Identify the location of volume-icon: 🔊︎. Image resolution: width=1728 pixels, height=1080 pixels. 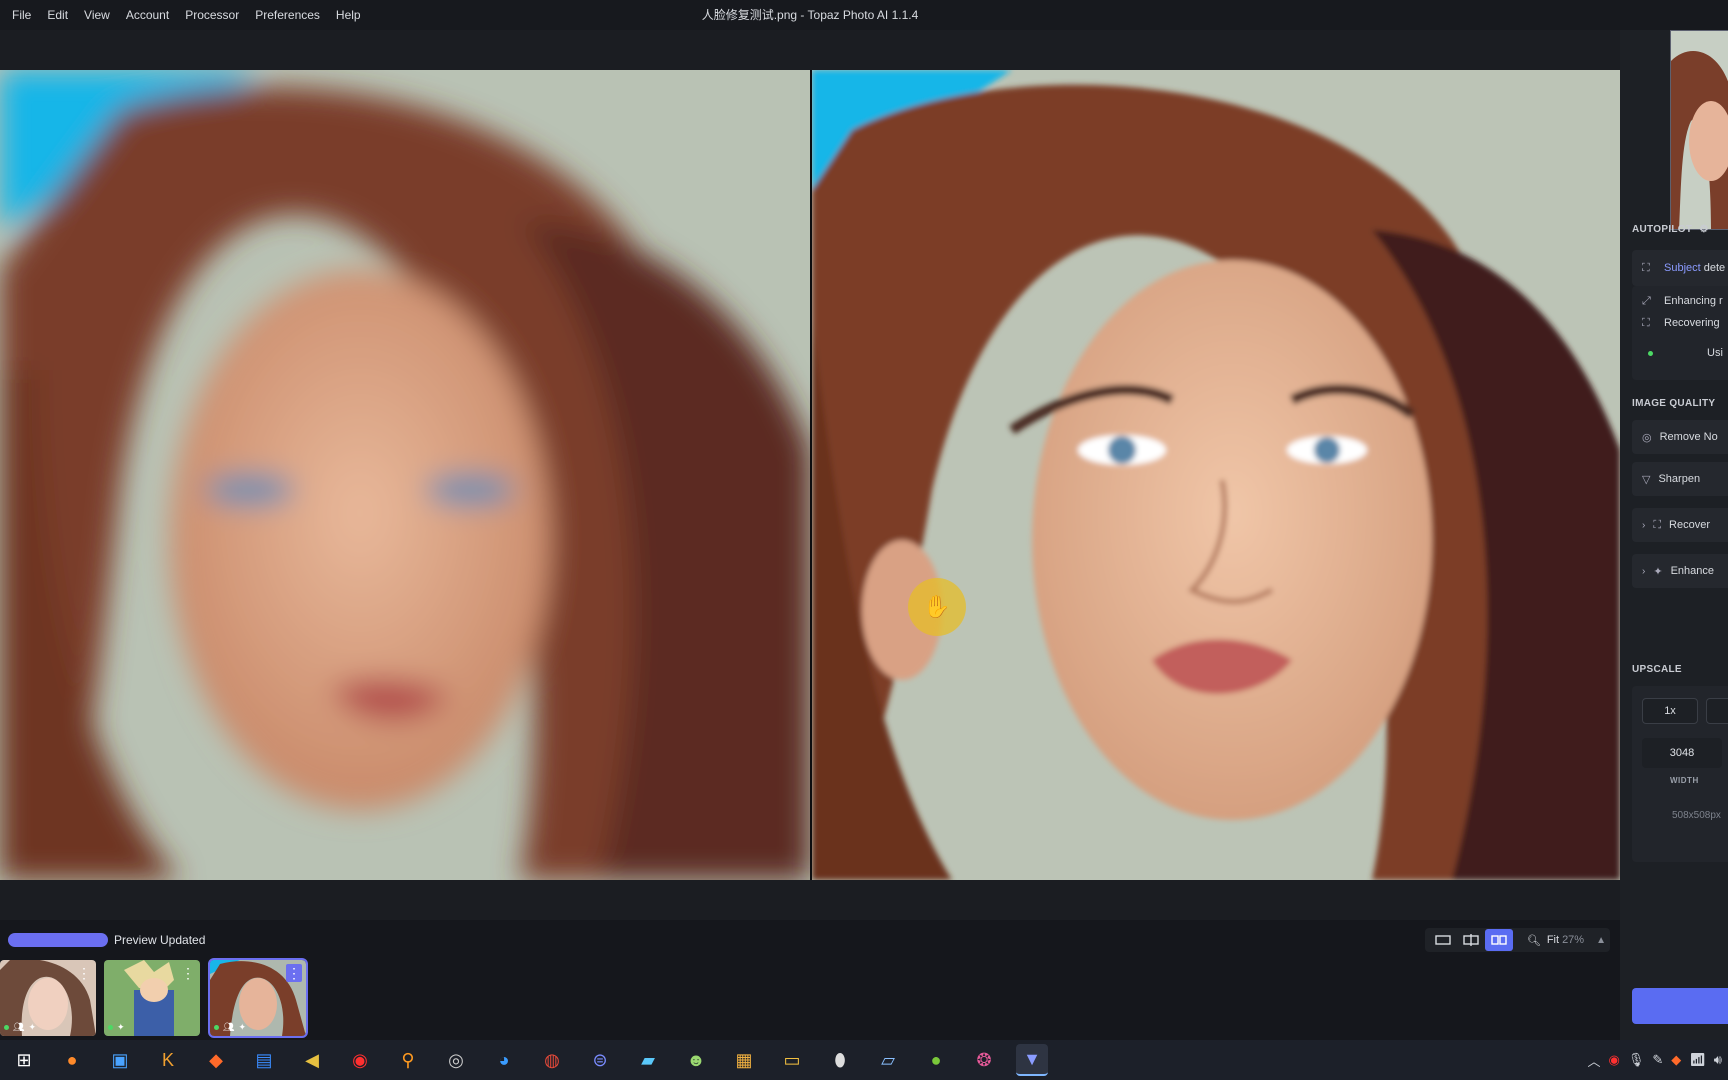
(1718, 1060).